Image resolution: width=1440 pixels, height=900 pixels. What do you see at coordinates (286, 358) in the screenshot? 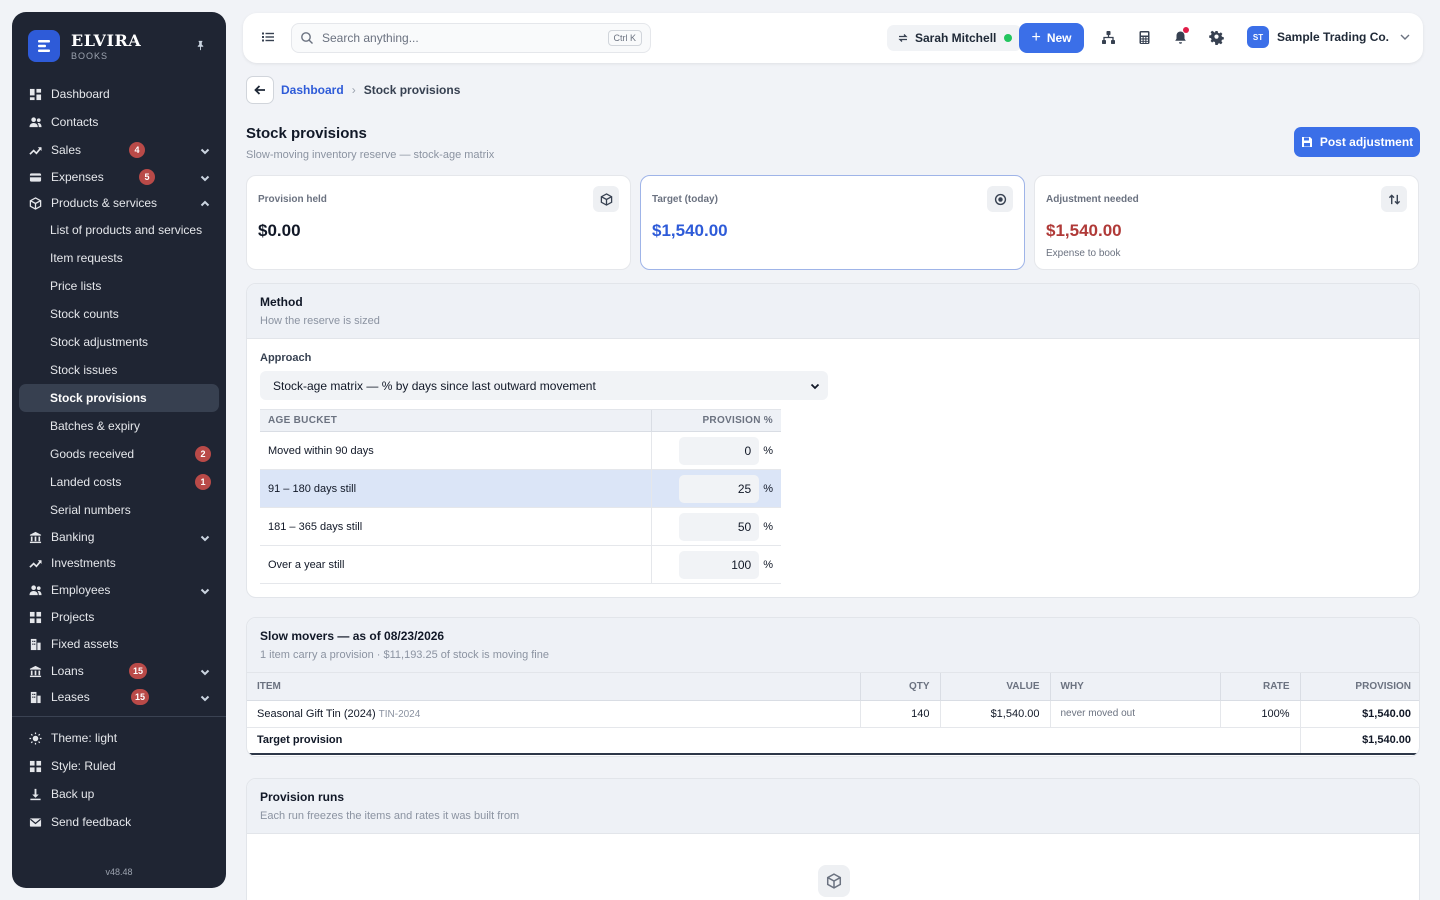
I see `approach-label: Approach` at bounding box center [286, 358].